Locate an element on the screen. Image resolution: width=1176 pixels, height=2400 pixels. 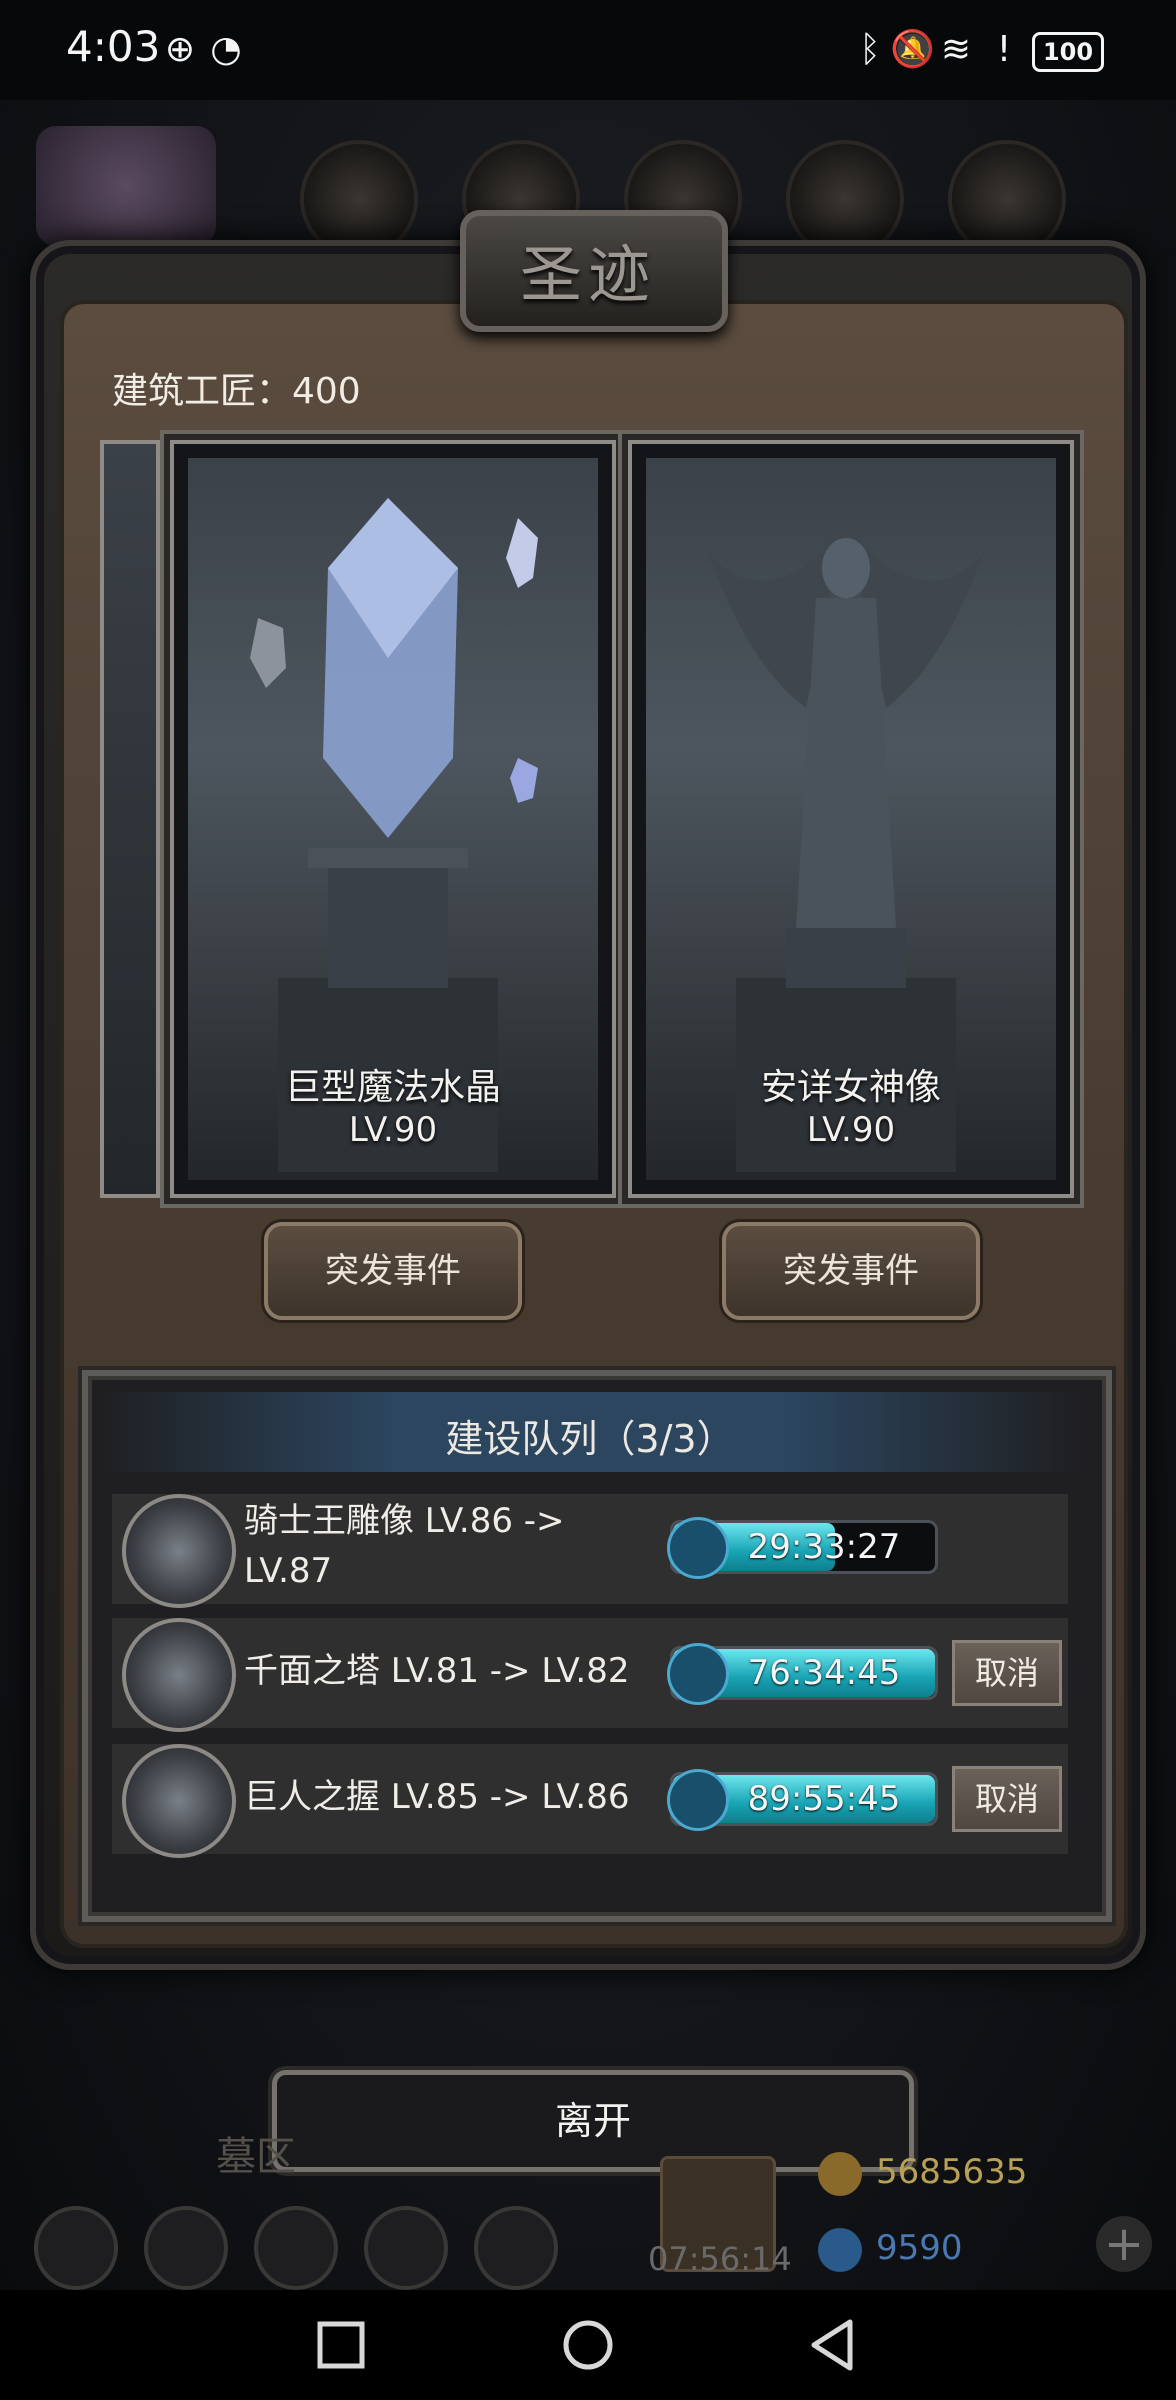
crystal-illustration: 巨型魔法水晶 LV.90 is located at coordinates (393, 819).